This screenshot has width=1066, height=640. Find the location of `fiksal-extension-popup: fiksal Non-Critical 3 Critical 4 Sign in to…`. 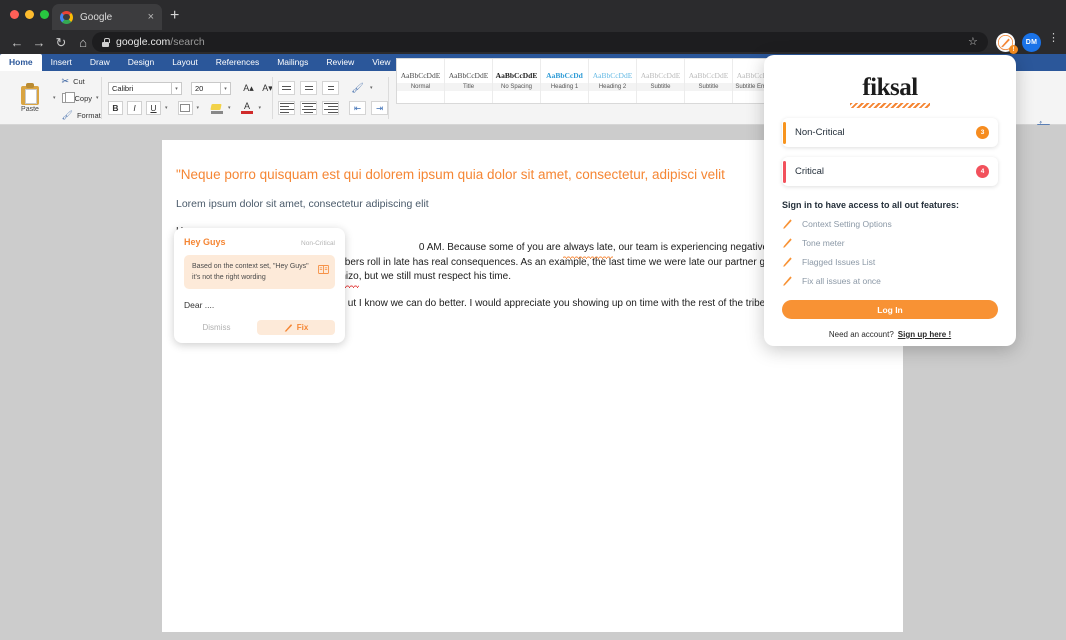

fiksal-extension-popup: fiksal Non-Critical 3 Critical 4 Sign in to… is located at coordinates (890, 200).